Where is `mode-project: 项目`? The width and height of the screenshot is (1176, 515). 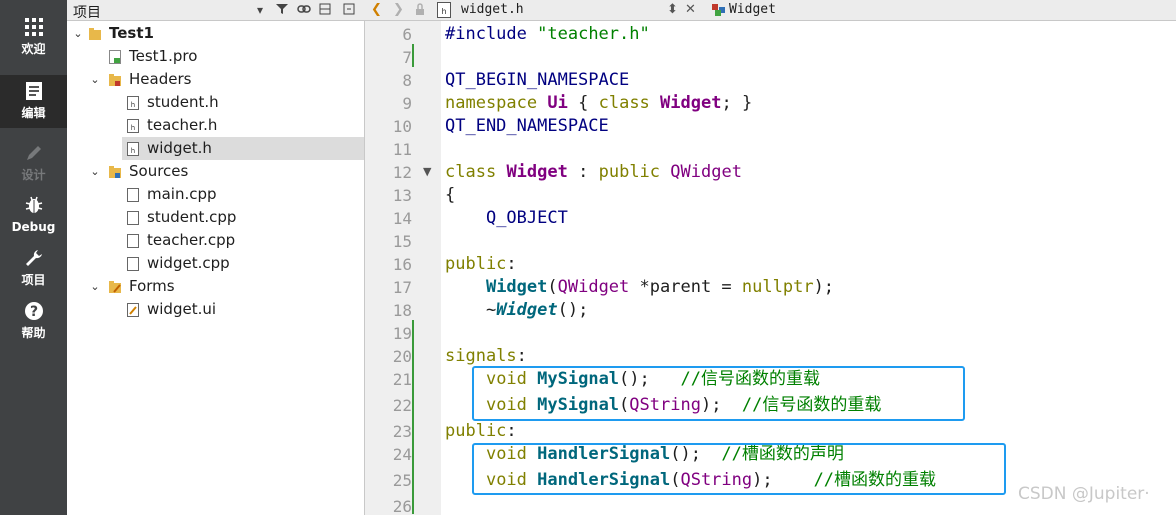 mode-project: 项目 is located at coordinates (33, 268).